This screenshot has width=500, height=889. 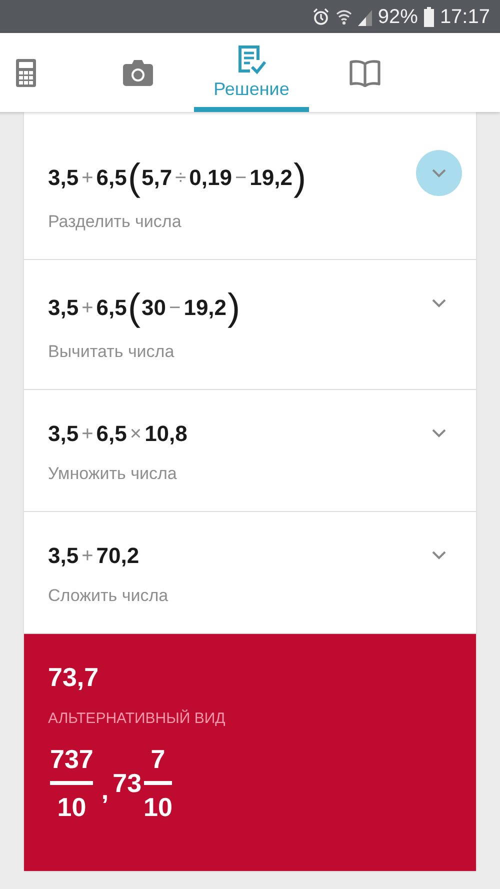 I want to click on step-description: Сложить числа, so click(x=108, y=596).